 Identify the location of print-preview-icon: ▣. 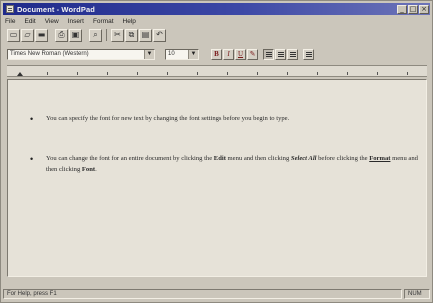
(75, 35).